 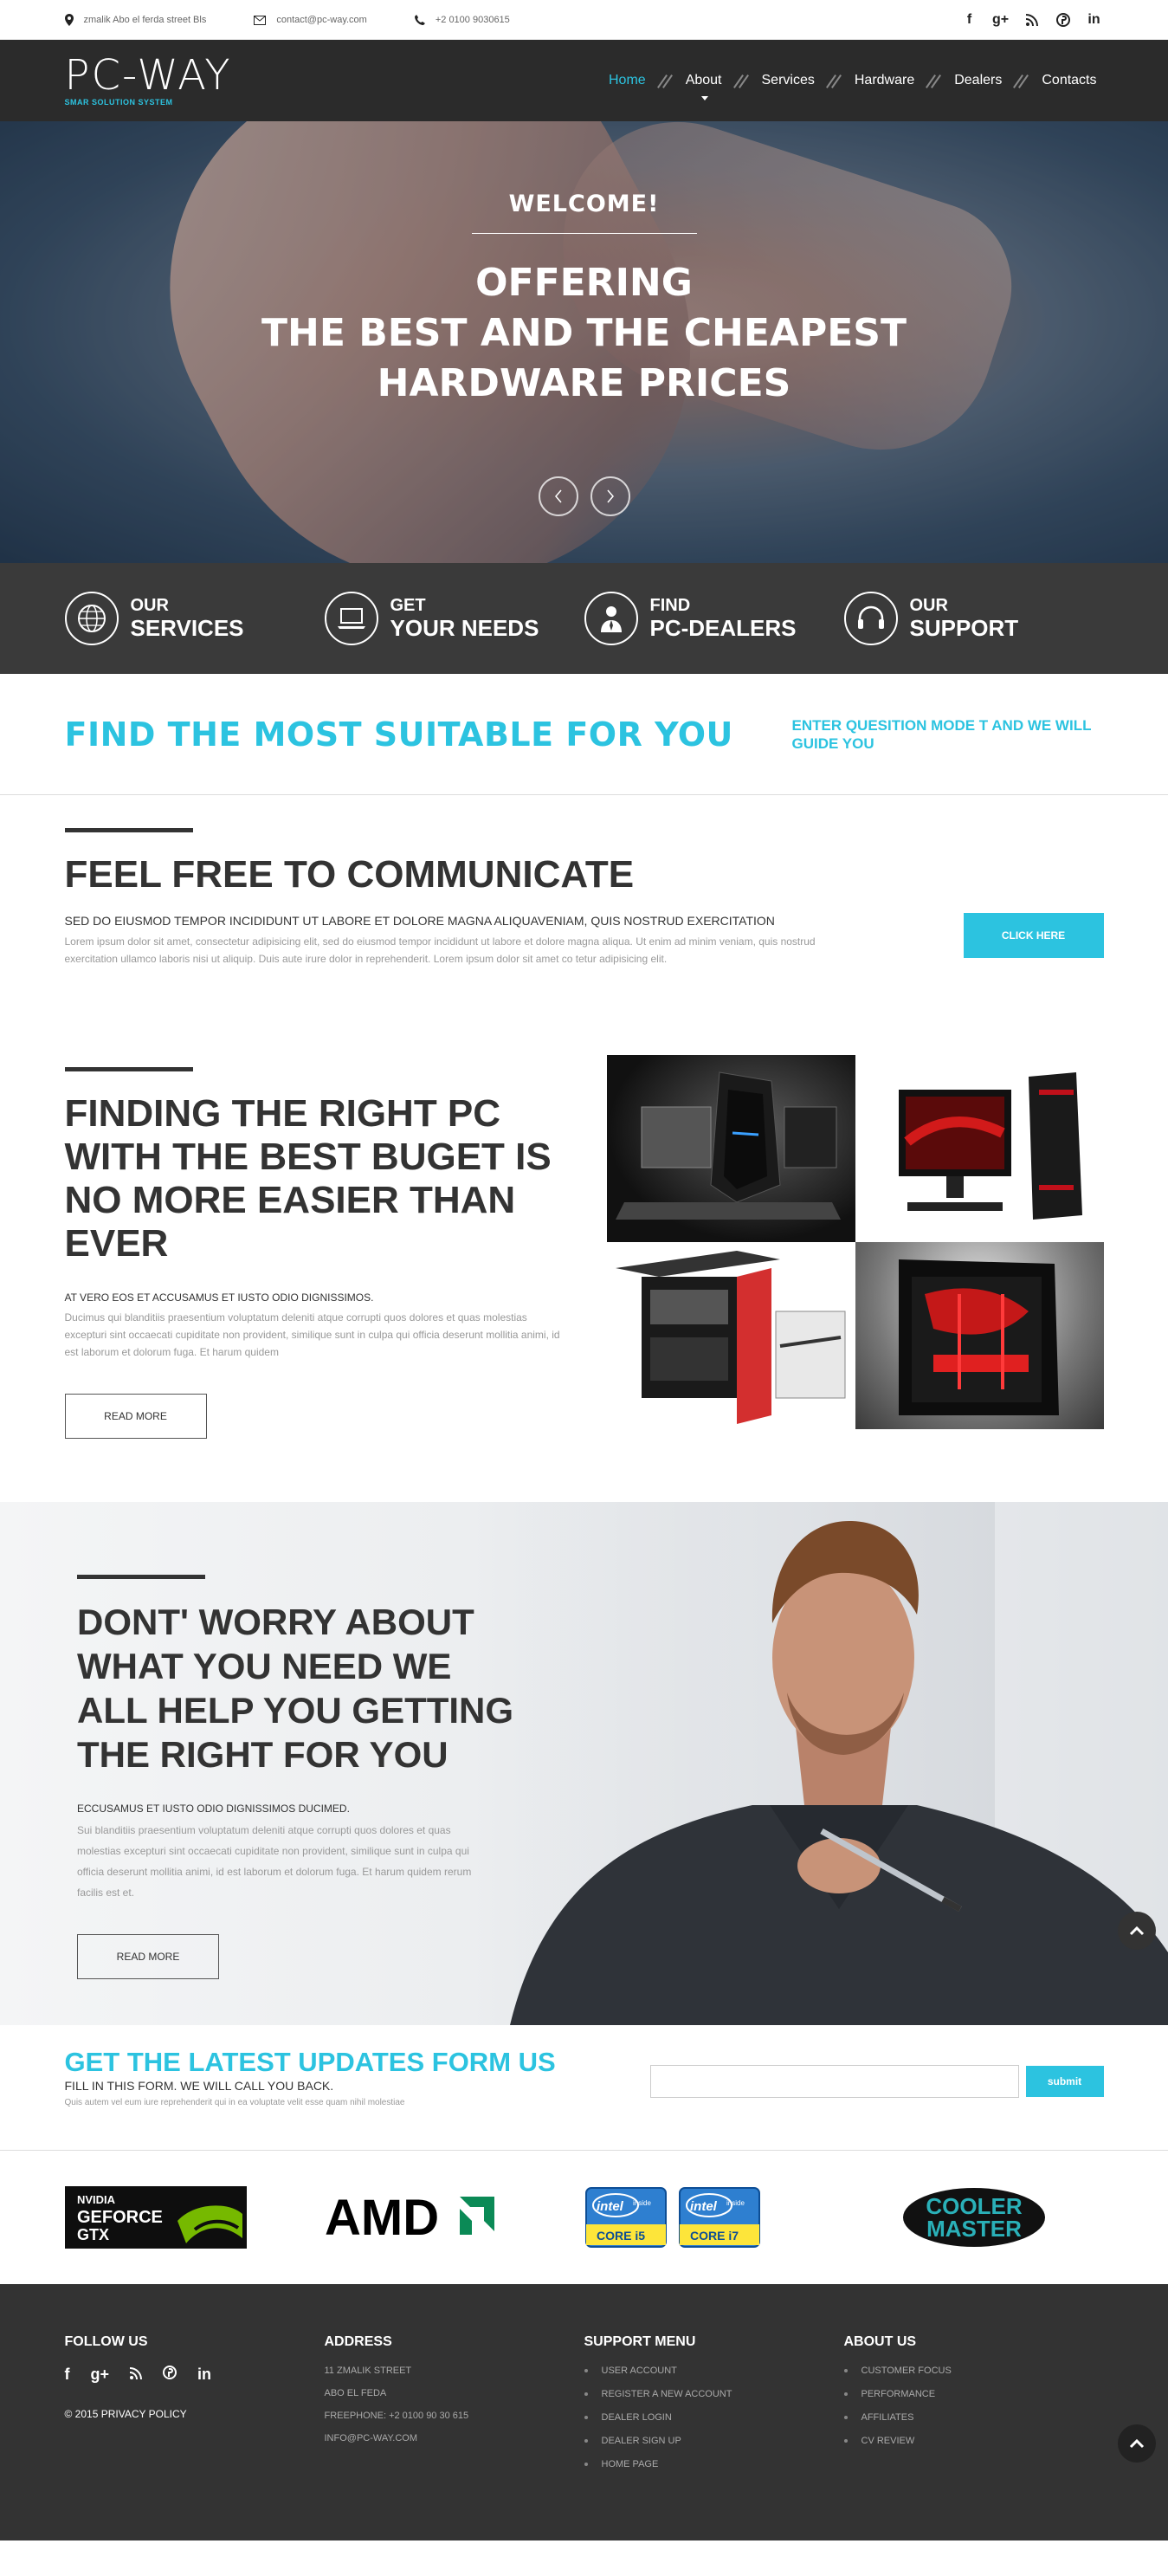 I want to click on feature-services: OUR SERVICES, so click(x=194, y=618).